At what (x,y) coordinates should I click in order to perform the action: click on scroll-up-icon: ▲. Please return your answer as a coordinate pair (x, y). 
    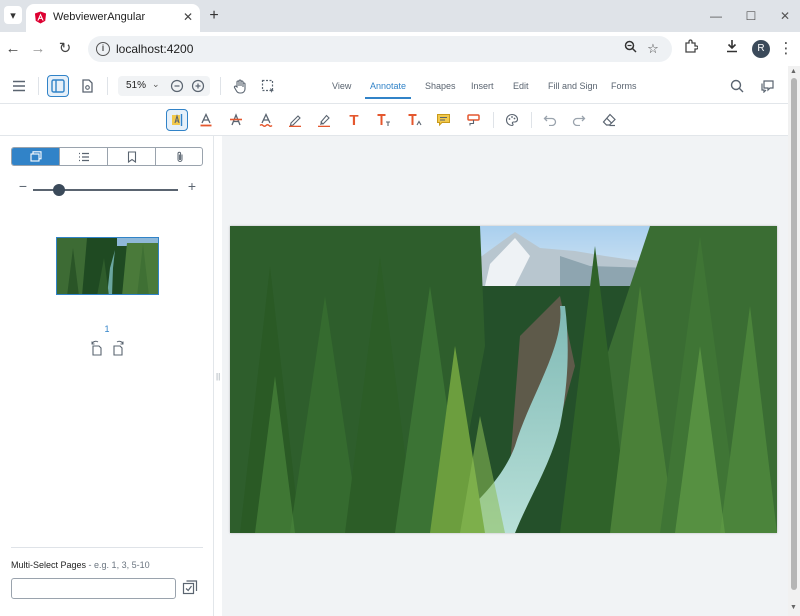
    Looking at the image, I should click on (793, 71).